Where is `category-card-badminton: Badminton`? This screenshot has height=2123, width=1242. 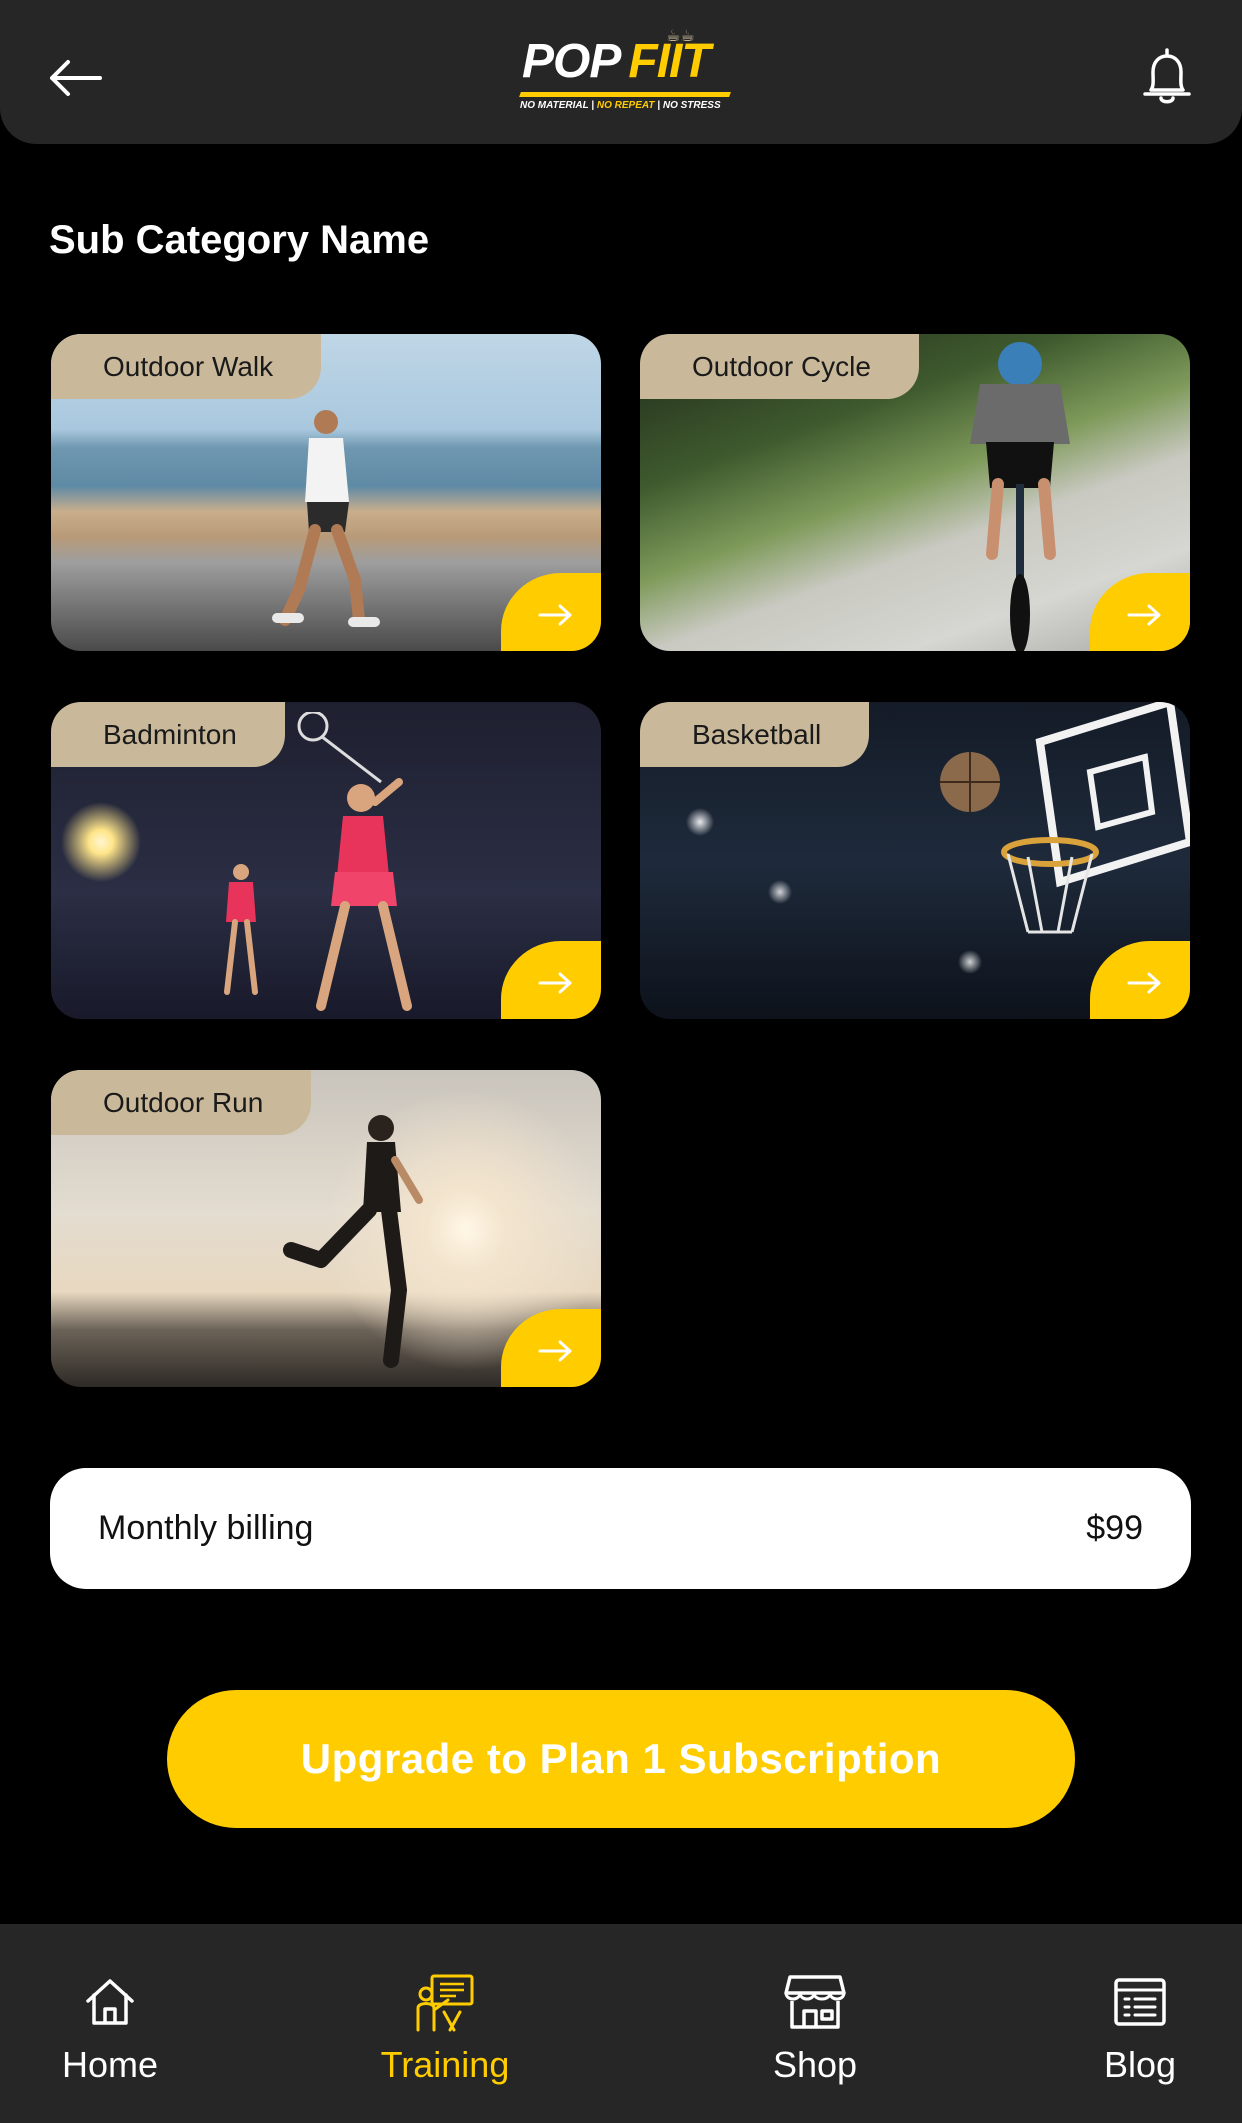 category-card-badminton: Badminton is located at coordinates (326, 860).